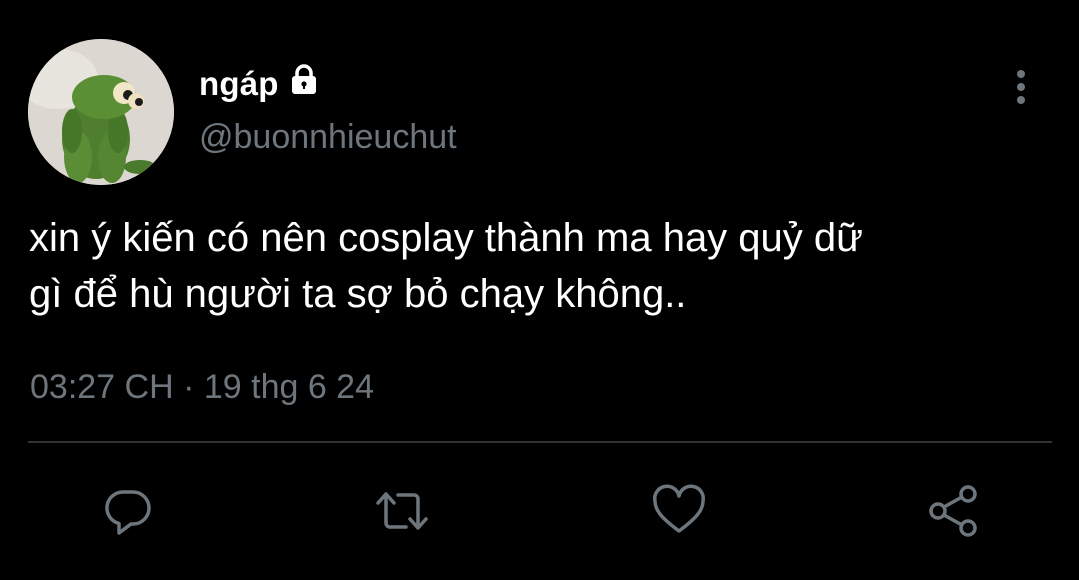 The height and width of the screenshot is (580, 1079). I want to click on retweet-button, so click(402, 511).